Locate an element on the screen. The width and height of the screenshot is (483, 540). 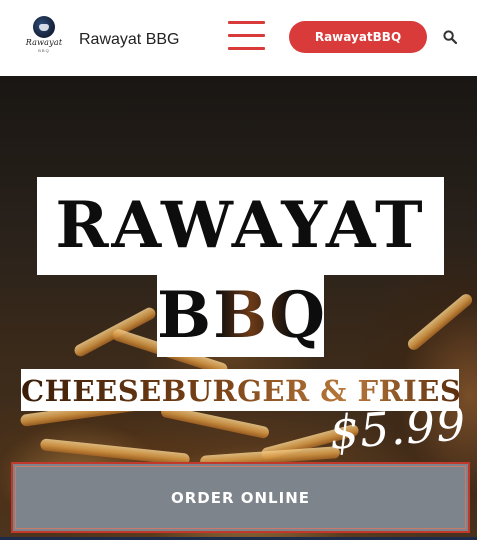
logo-subtext: BBQ is located at coordinates (44, 50).